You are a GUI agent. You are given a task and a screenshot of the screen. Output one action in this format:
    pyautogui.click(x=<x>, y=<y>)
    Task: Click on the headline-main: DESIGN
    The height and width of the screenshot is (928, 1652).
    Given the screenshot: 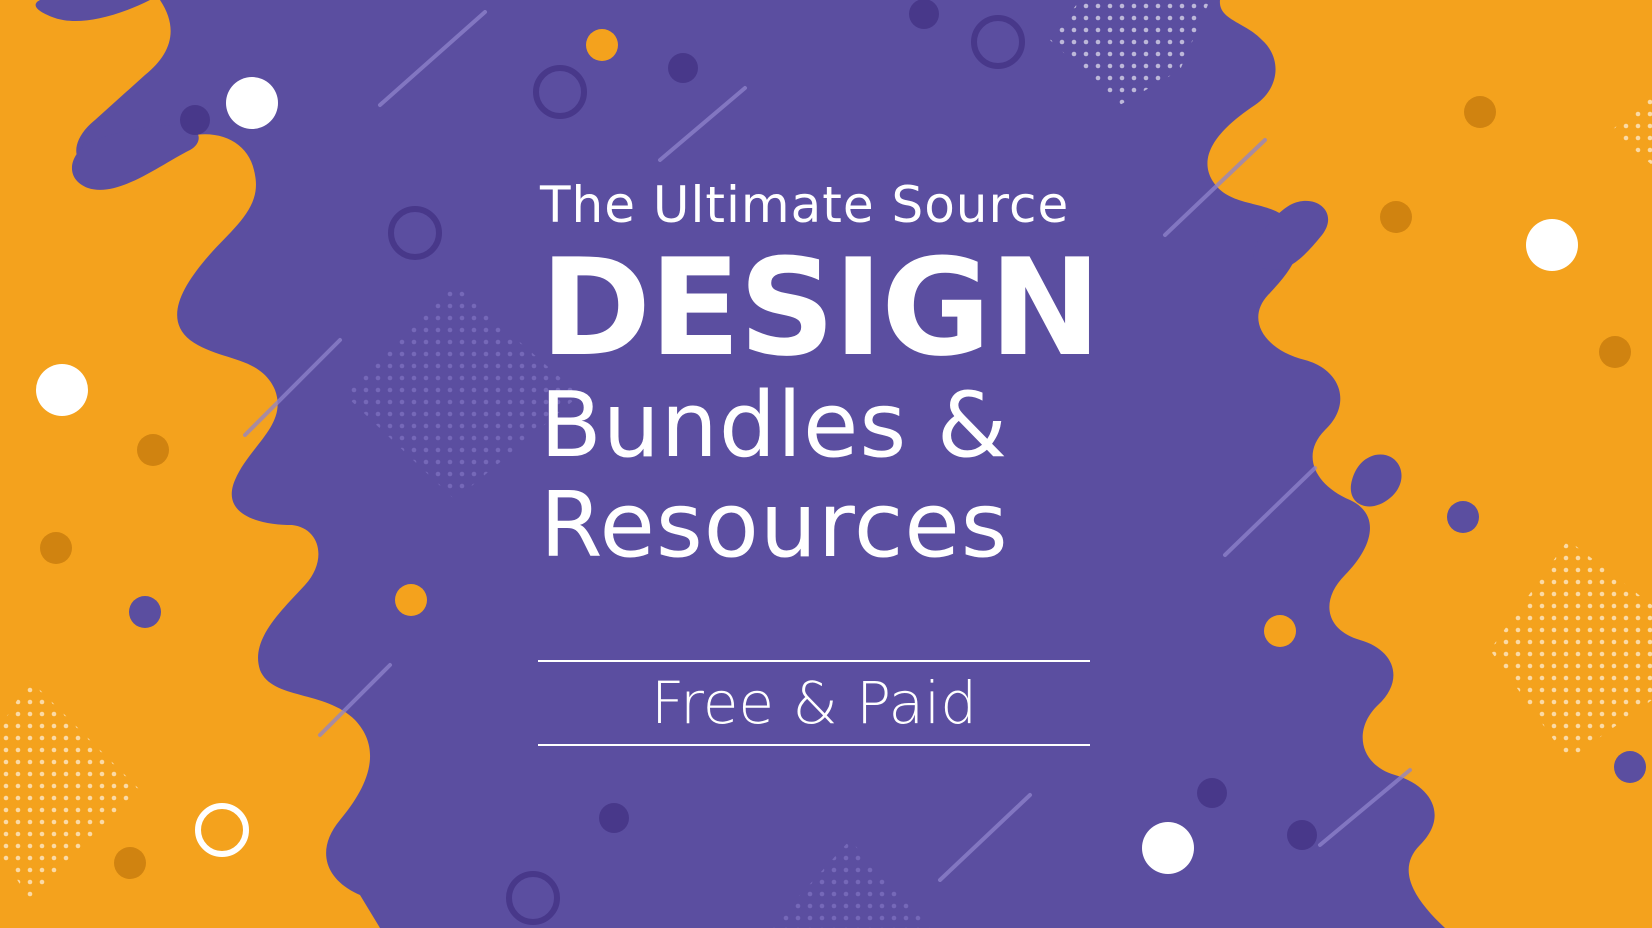 What is the action you would take?
    pyautogui.click(x=820, y=308)
    